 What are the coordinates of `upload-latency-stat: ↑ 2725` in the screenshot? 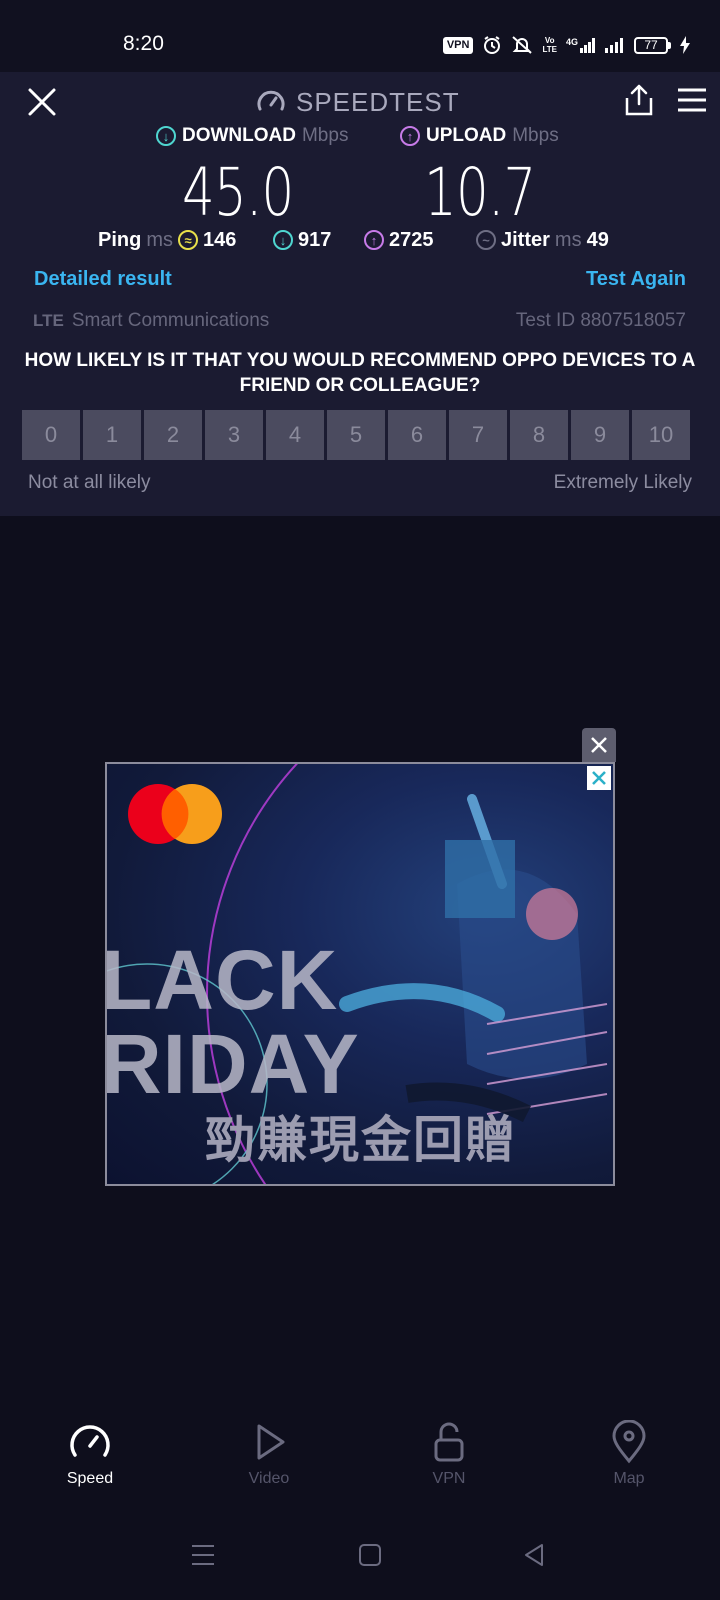 It's located at (399, 240).